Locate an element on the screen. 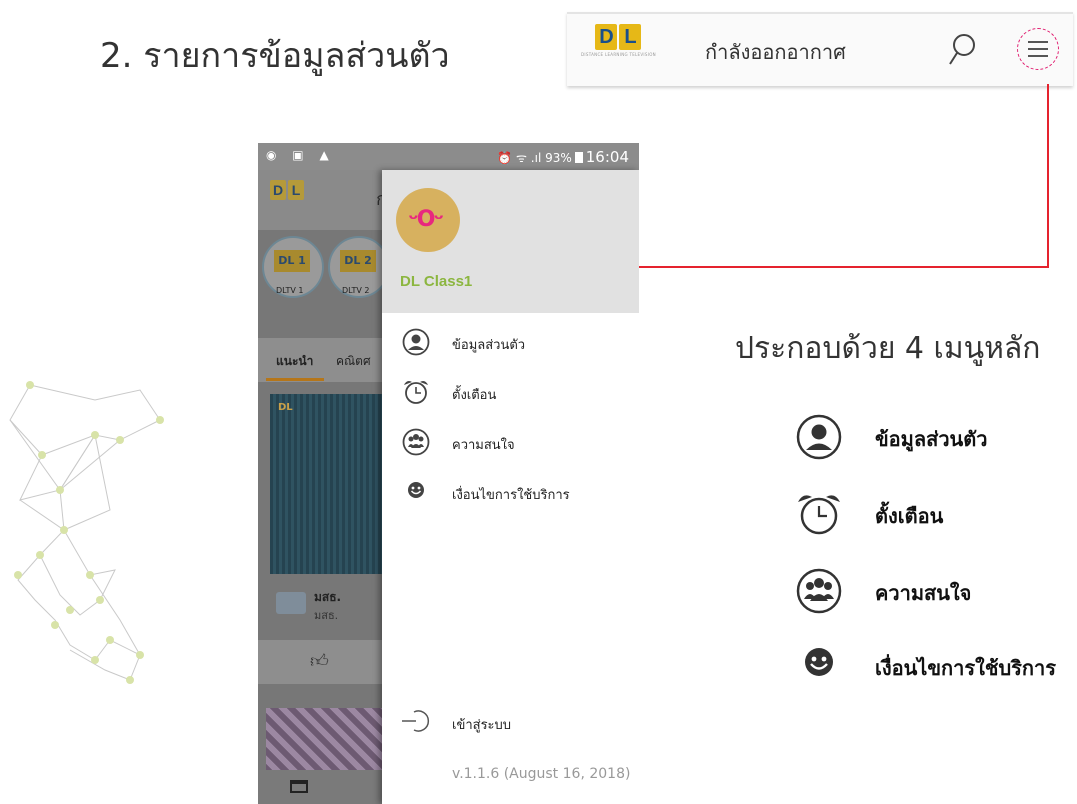 The height and width of the screenshot is (804, 1077). hamburger-menu-icon is located at coordinates (1038, 49).